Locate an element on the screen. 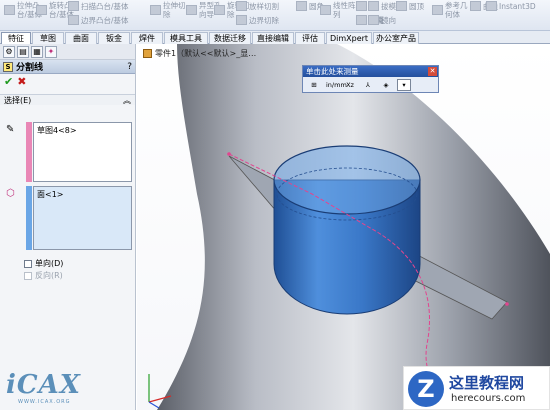 This screenshot has width=550, height=410. revolved-cut-icon is located at coordinates (219, 10).